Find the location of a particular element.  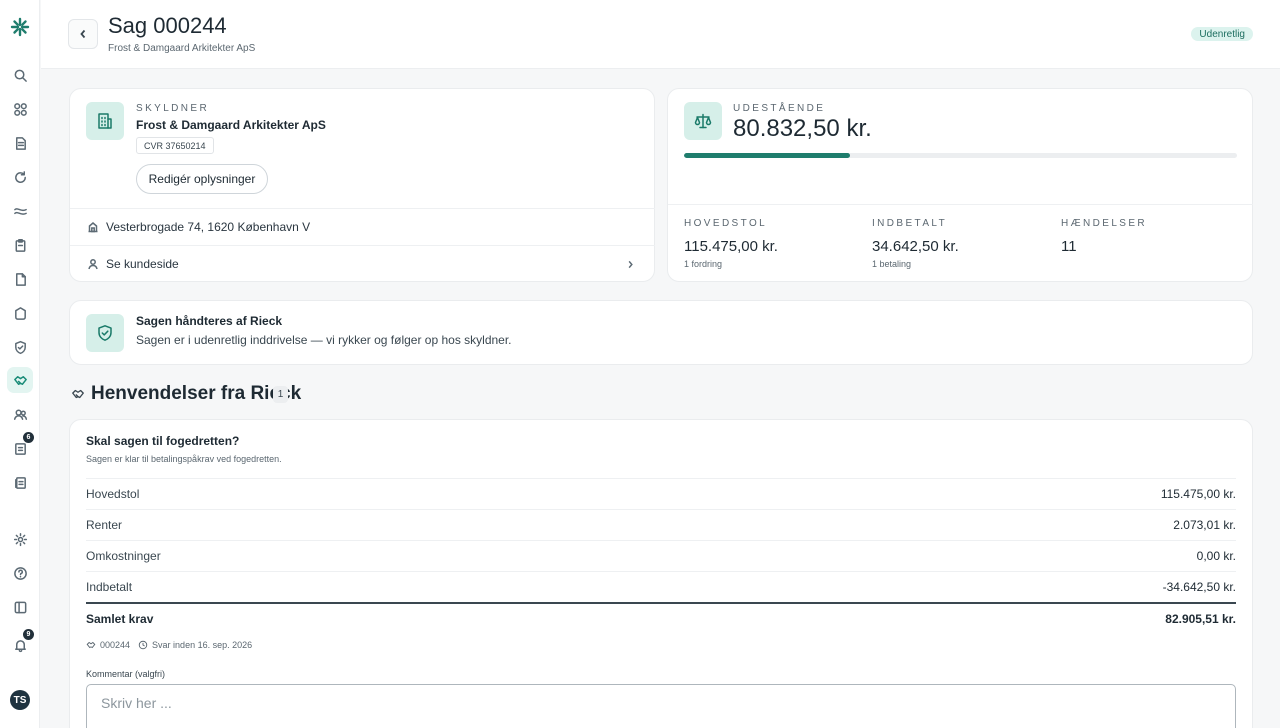

handled-icon-tile is located at coordinates (105, 333).